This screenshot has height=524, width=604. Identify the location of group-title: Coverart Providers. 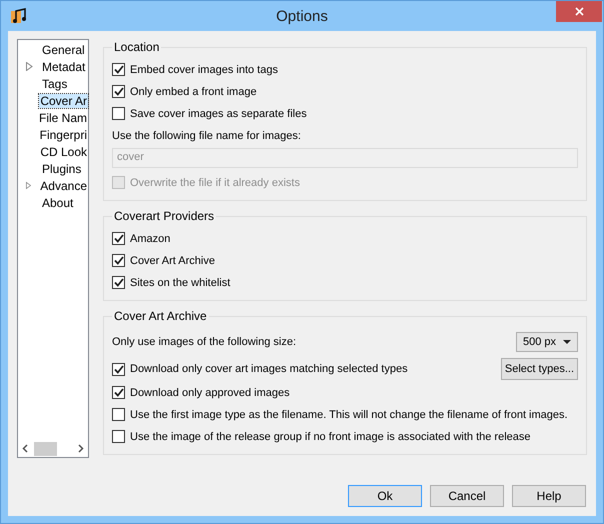
(164, 216).